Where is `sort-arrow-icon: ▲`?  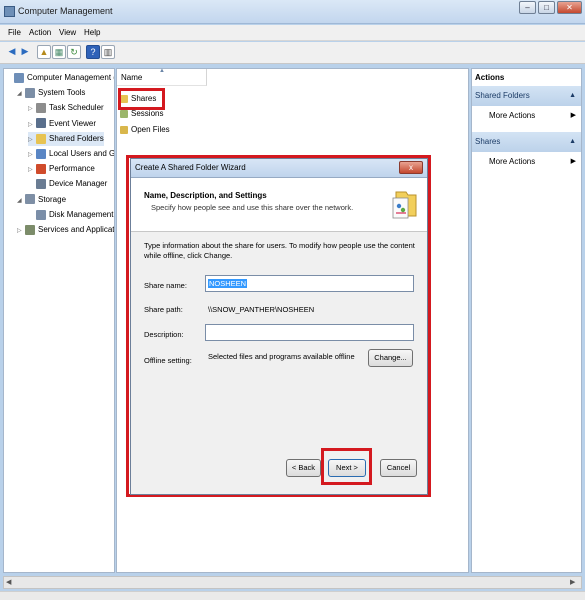 sort-arrow-icon: ▲ is located at coordinates (162, 71).